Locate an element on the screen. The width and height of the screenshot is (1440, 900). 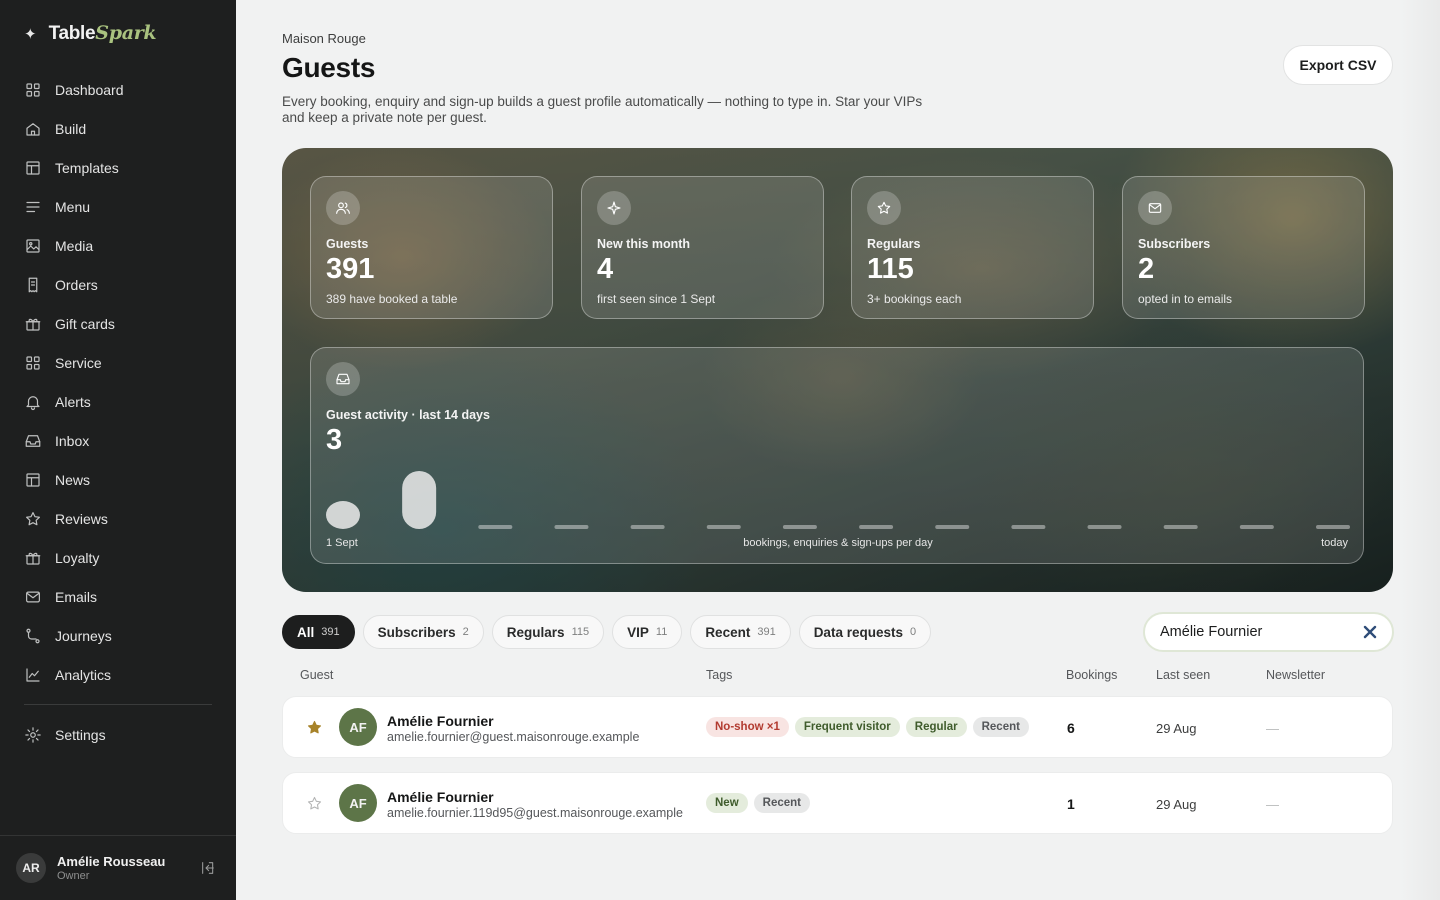
filter-count: 391 is located at coordinates (766, 632).